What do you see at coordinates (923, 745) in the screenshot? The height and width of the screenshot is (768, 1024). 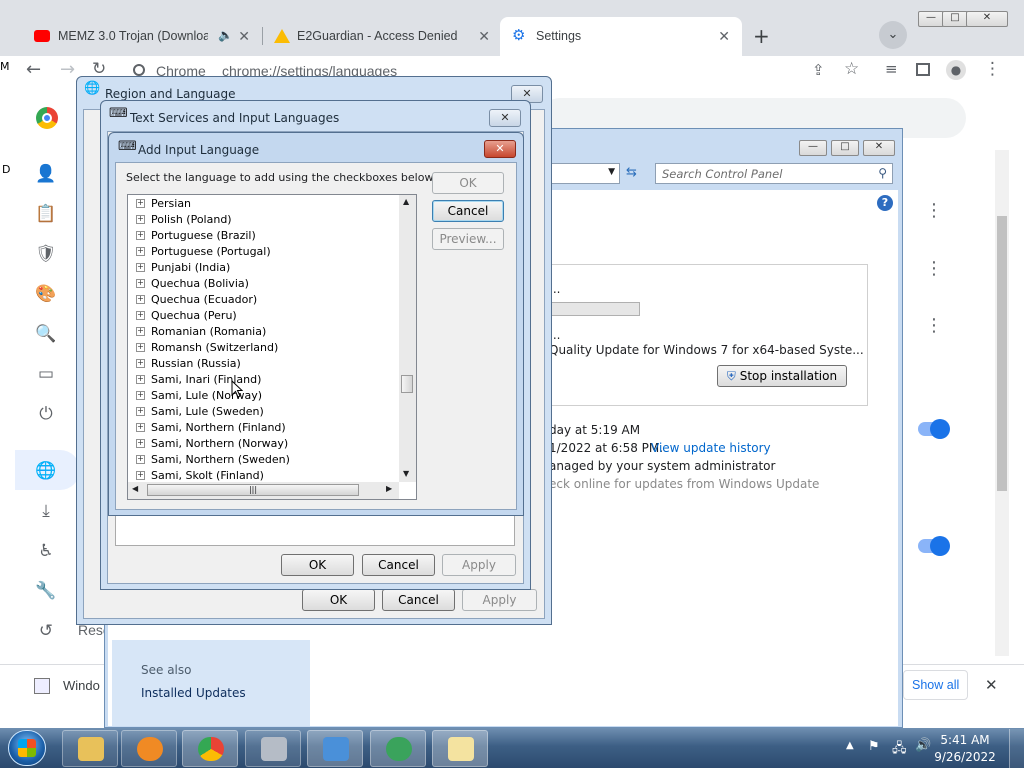 I see `volume-icon: 🔊` at bounding box center [923, 745].